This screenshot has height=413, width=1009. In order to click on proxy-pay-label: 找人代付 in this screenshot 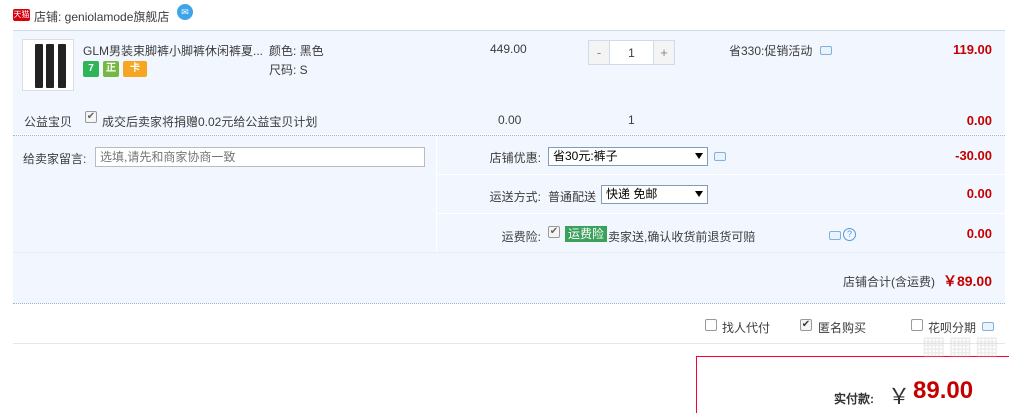, I will do `click(746, 328)`.